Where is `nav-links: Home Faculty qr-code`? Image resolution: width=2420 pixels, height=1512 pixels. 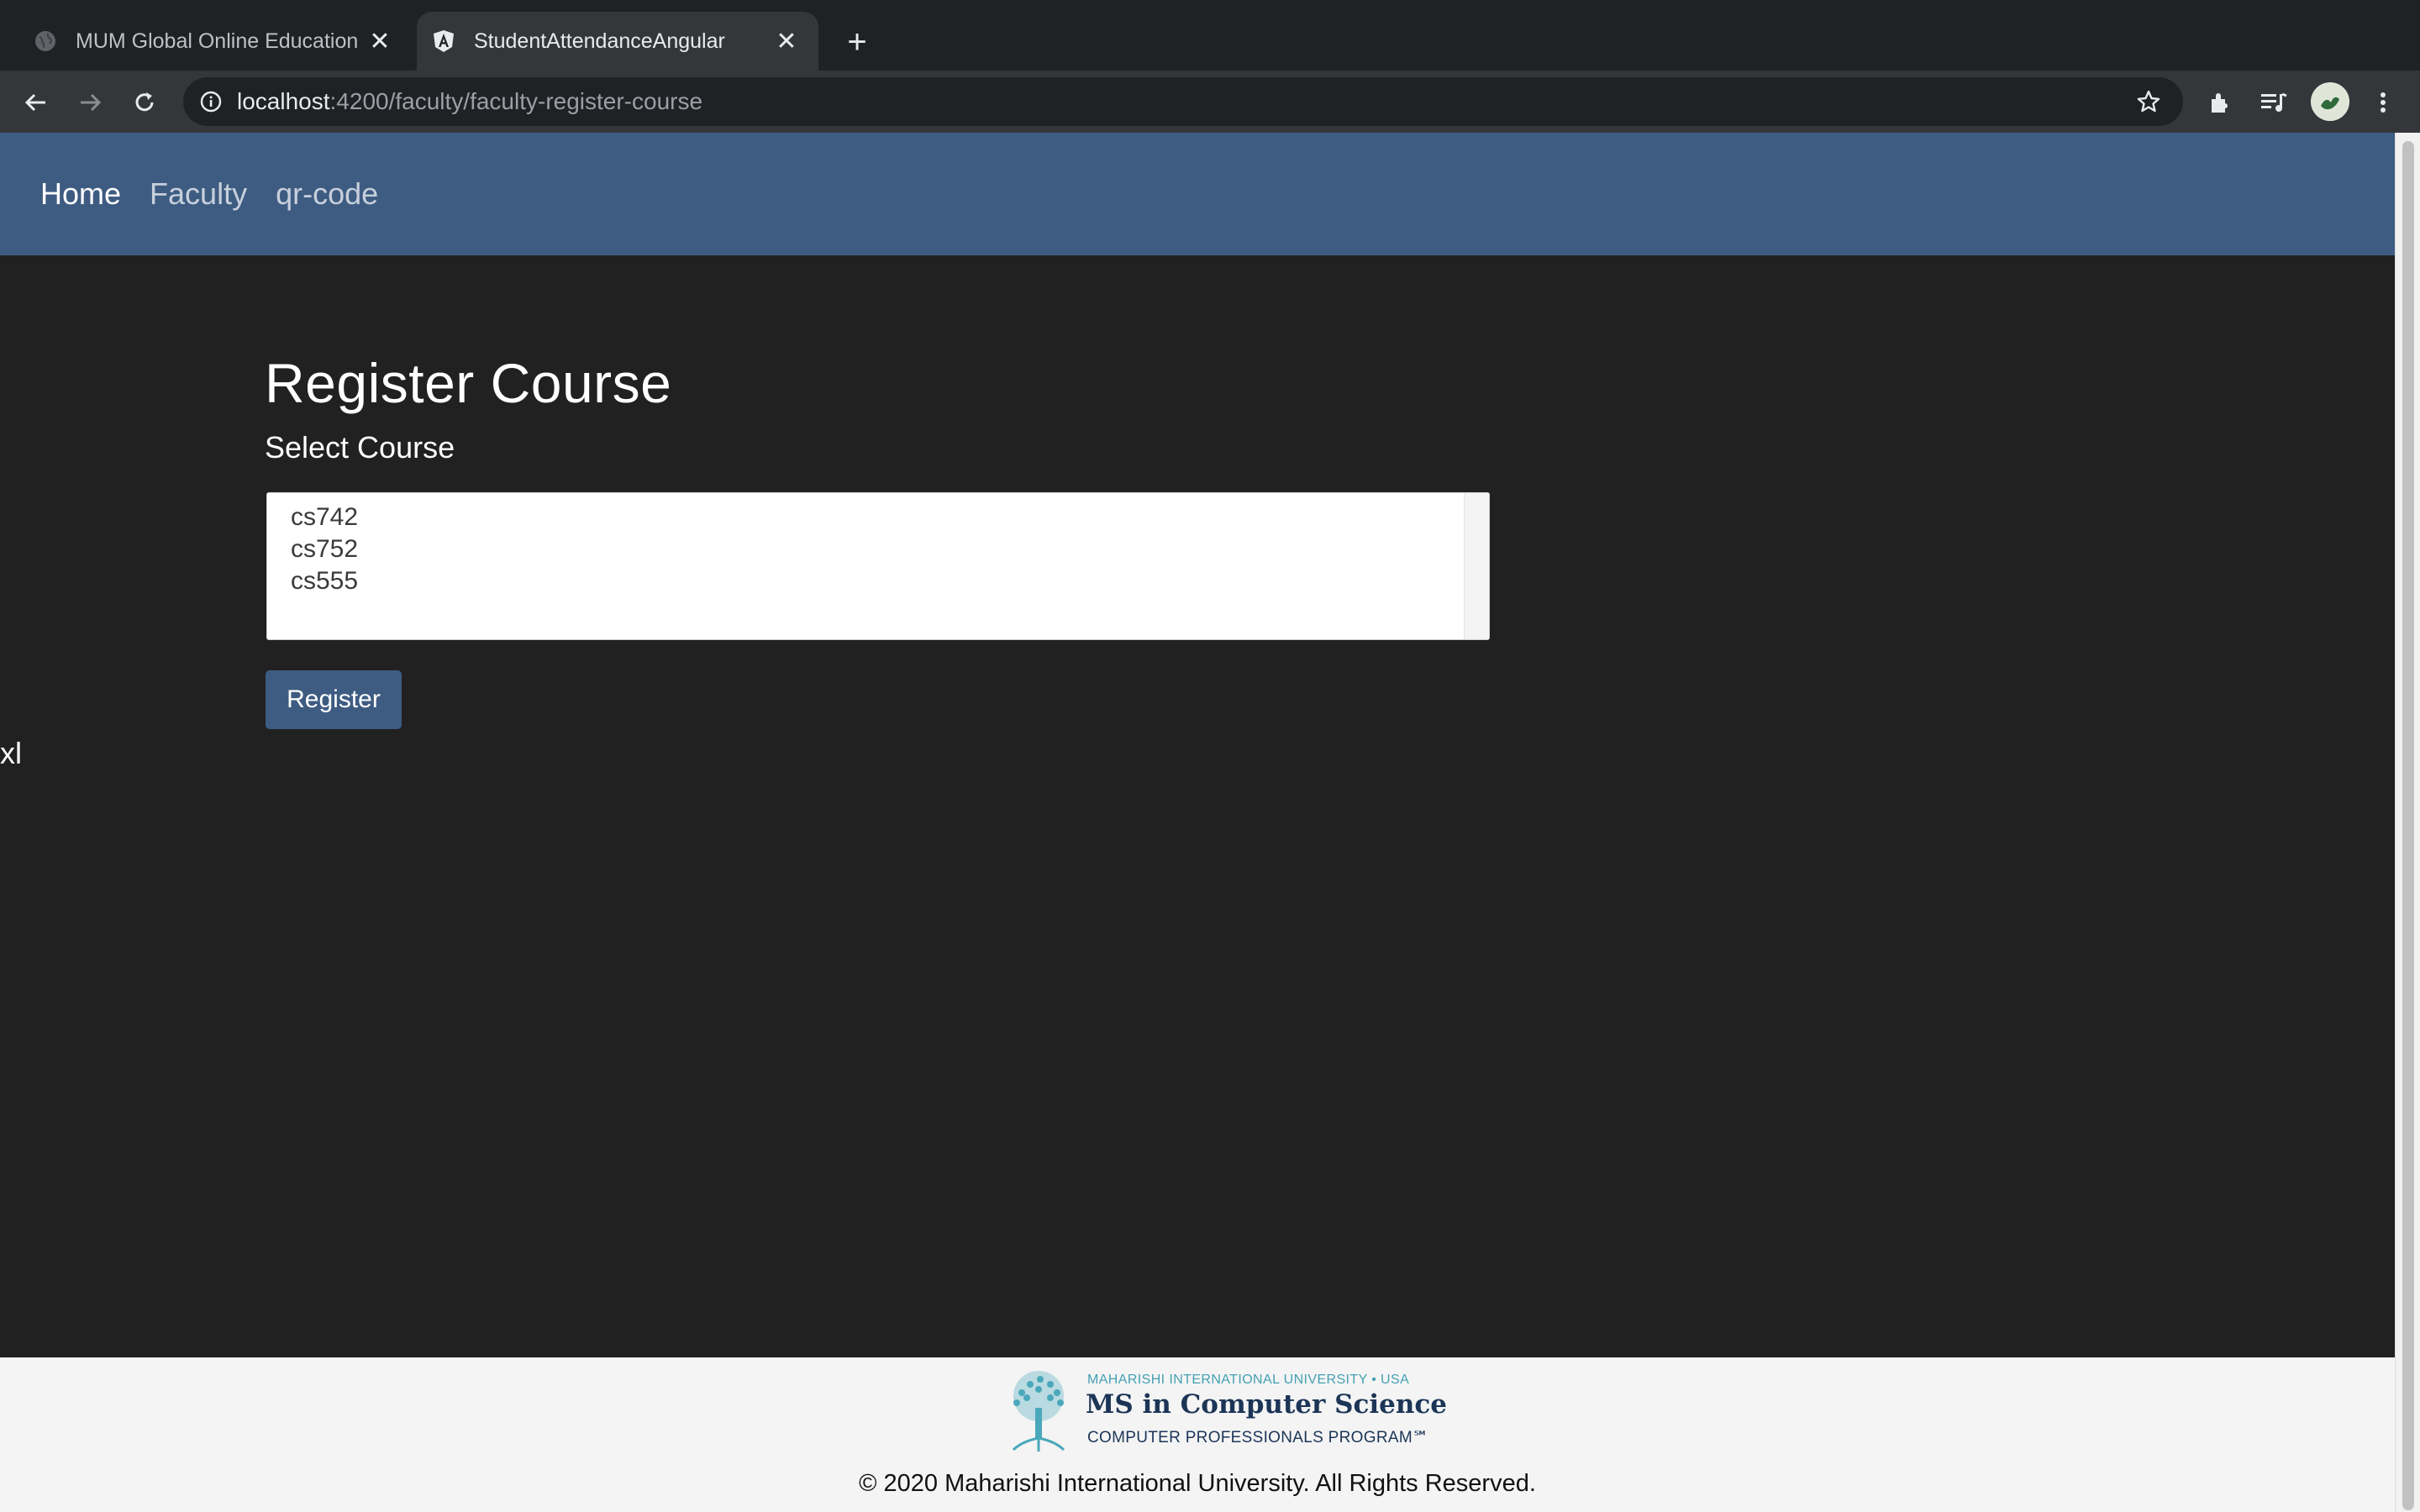
nav-links: Home Faculty qr-code is located at coordinates (224, 194).